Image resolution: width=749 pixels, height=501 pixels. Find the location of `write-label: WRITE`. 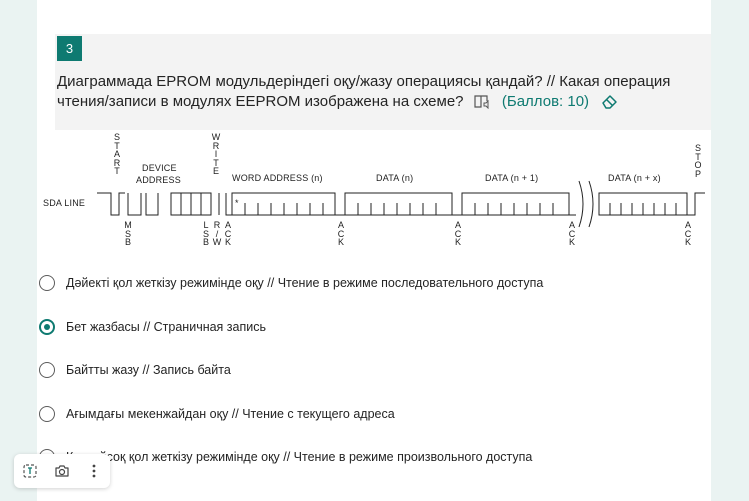

write-label: WRITE is located at coordinates (216, 154).